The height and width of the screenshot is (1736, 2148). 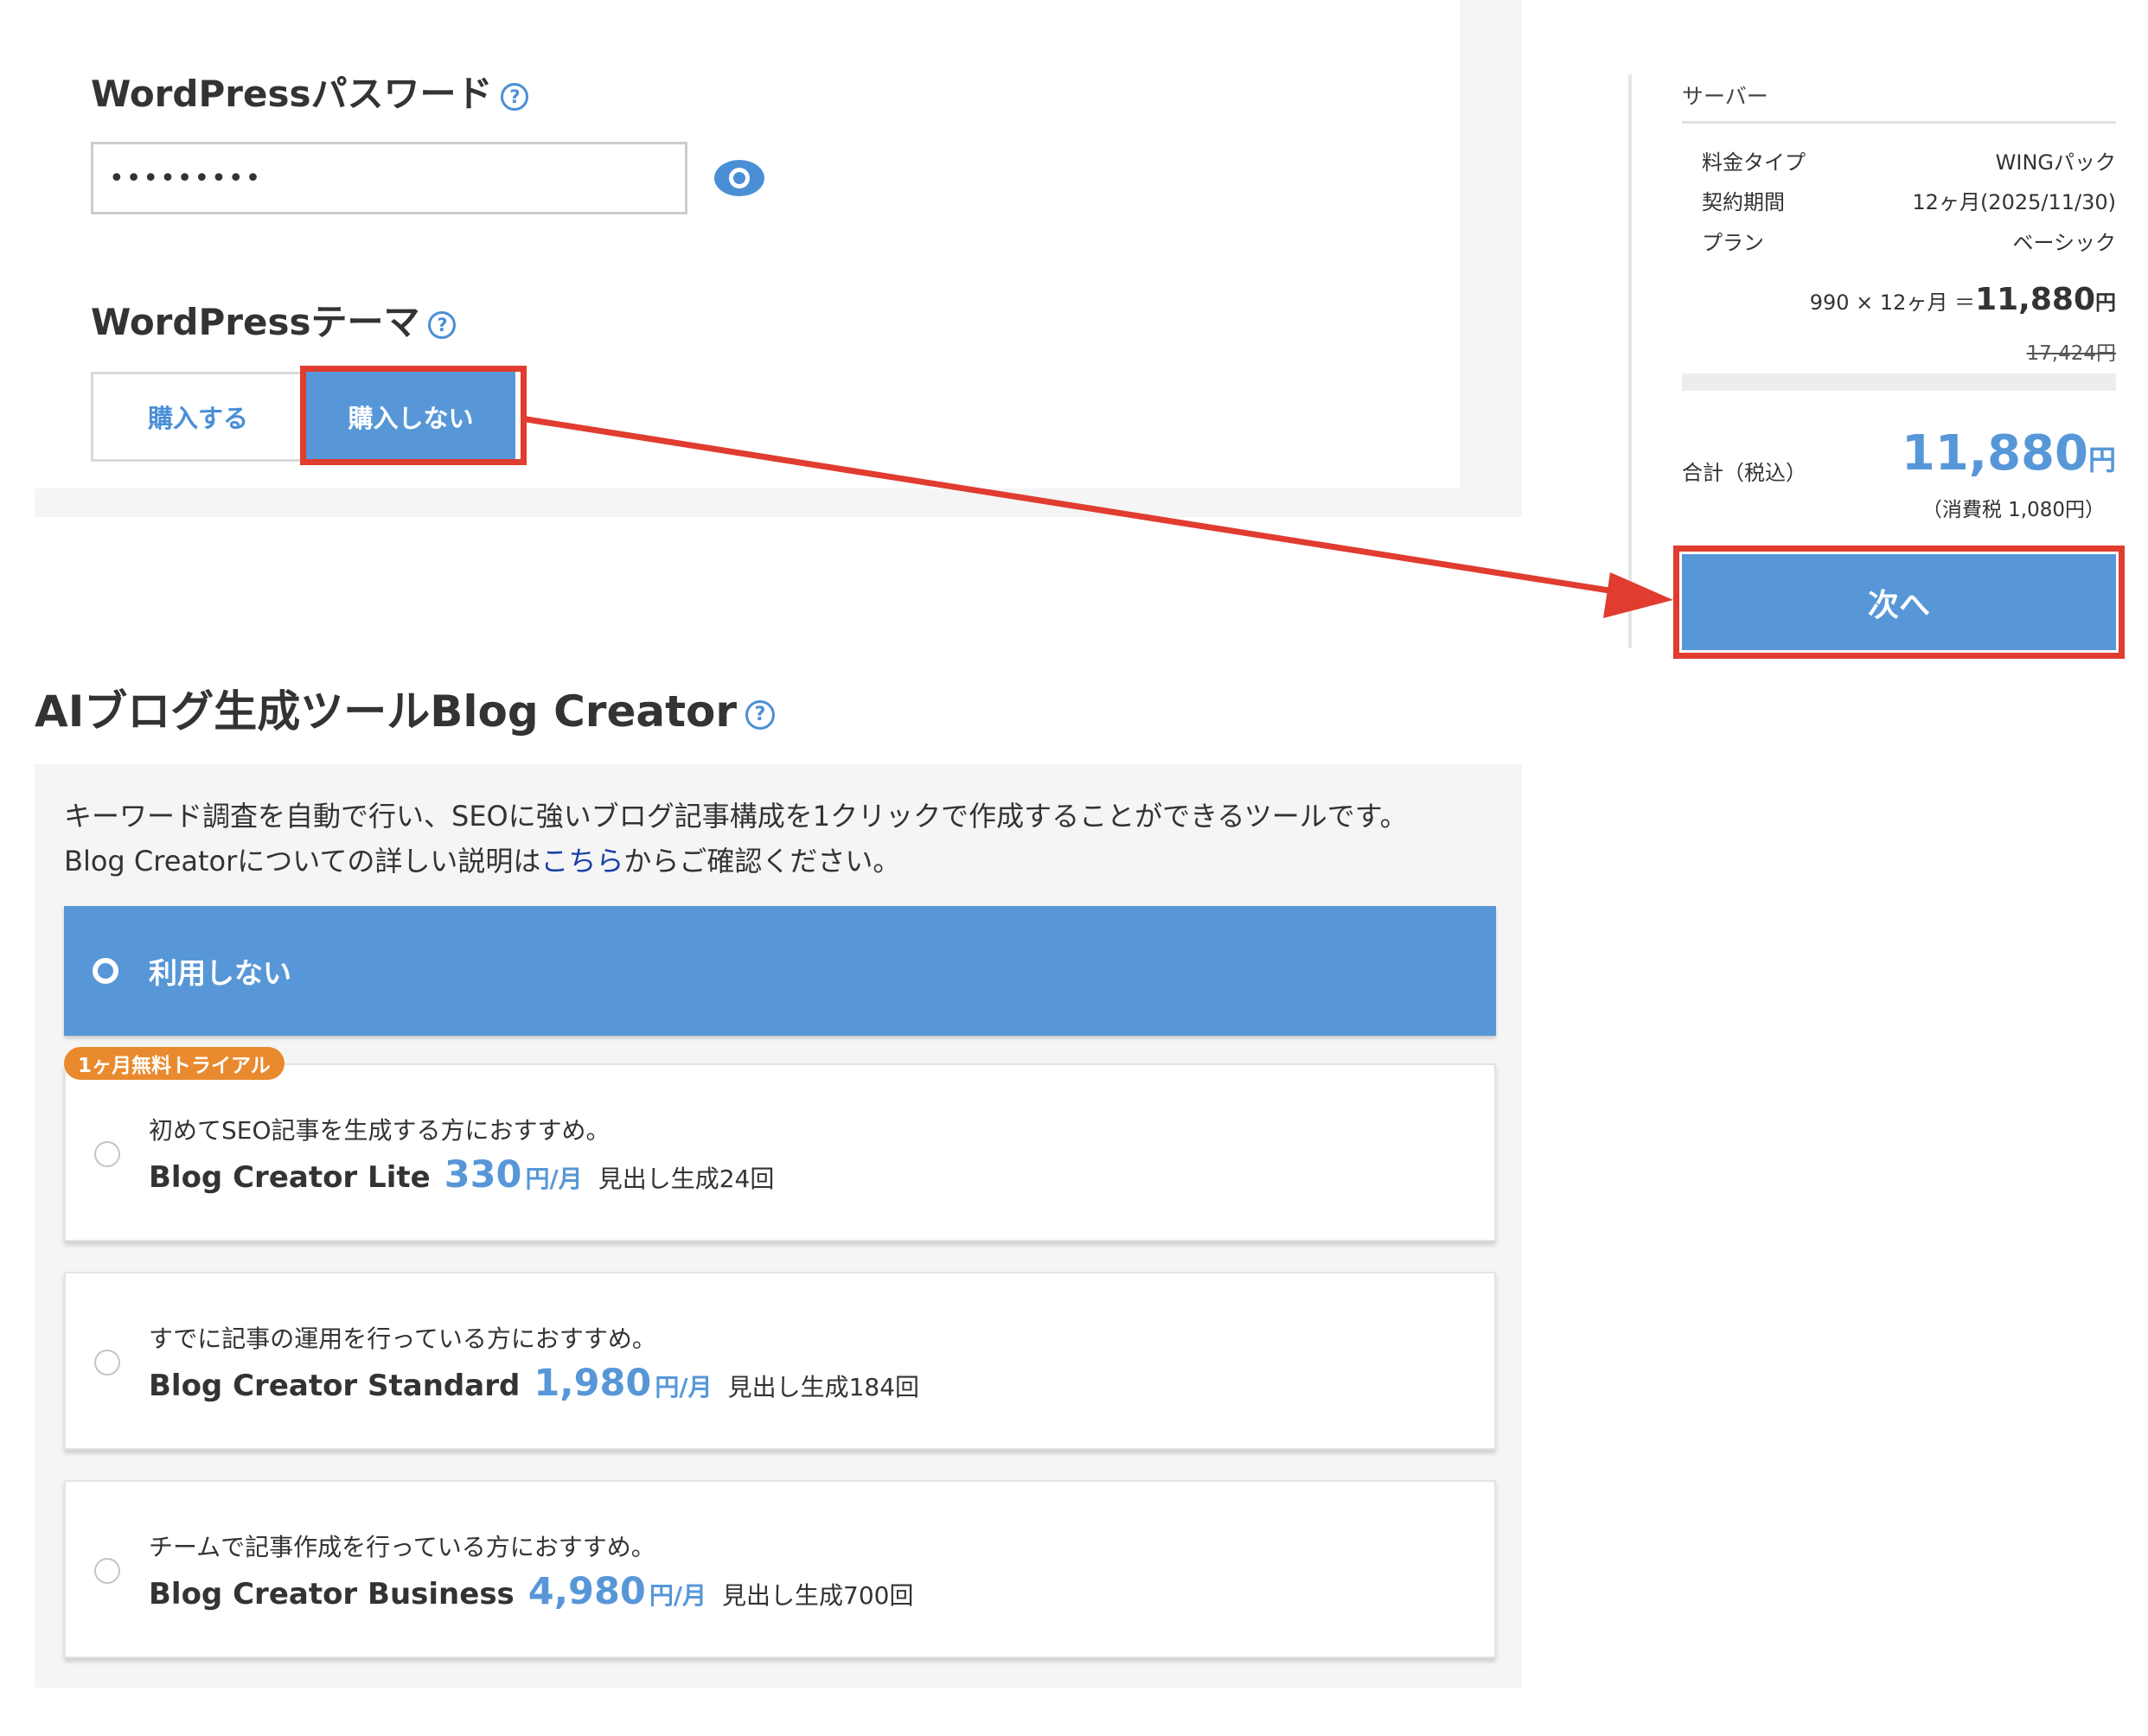 What do you see at coordinates (255, 322) in the screenshot?
I see `wordpress-theme-label: WordPressテーマ` at bounding box center [255, 322].